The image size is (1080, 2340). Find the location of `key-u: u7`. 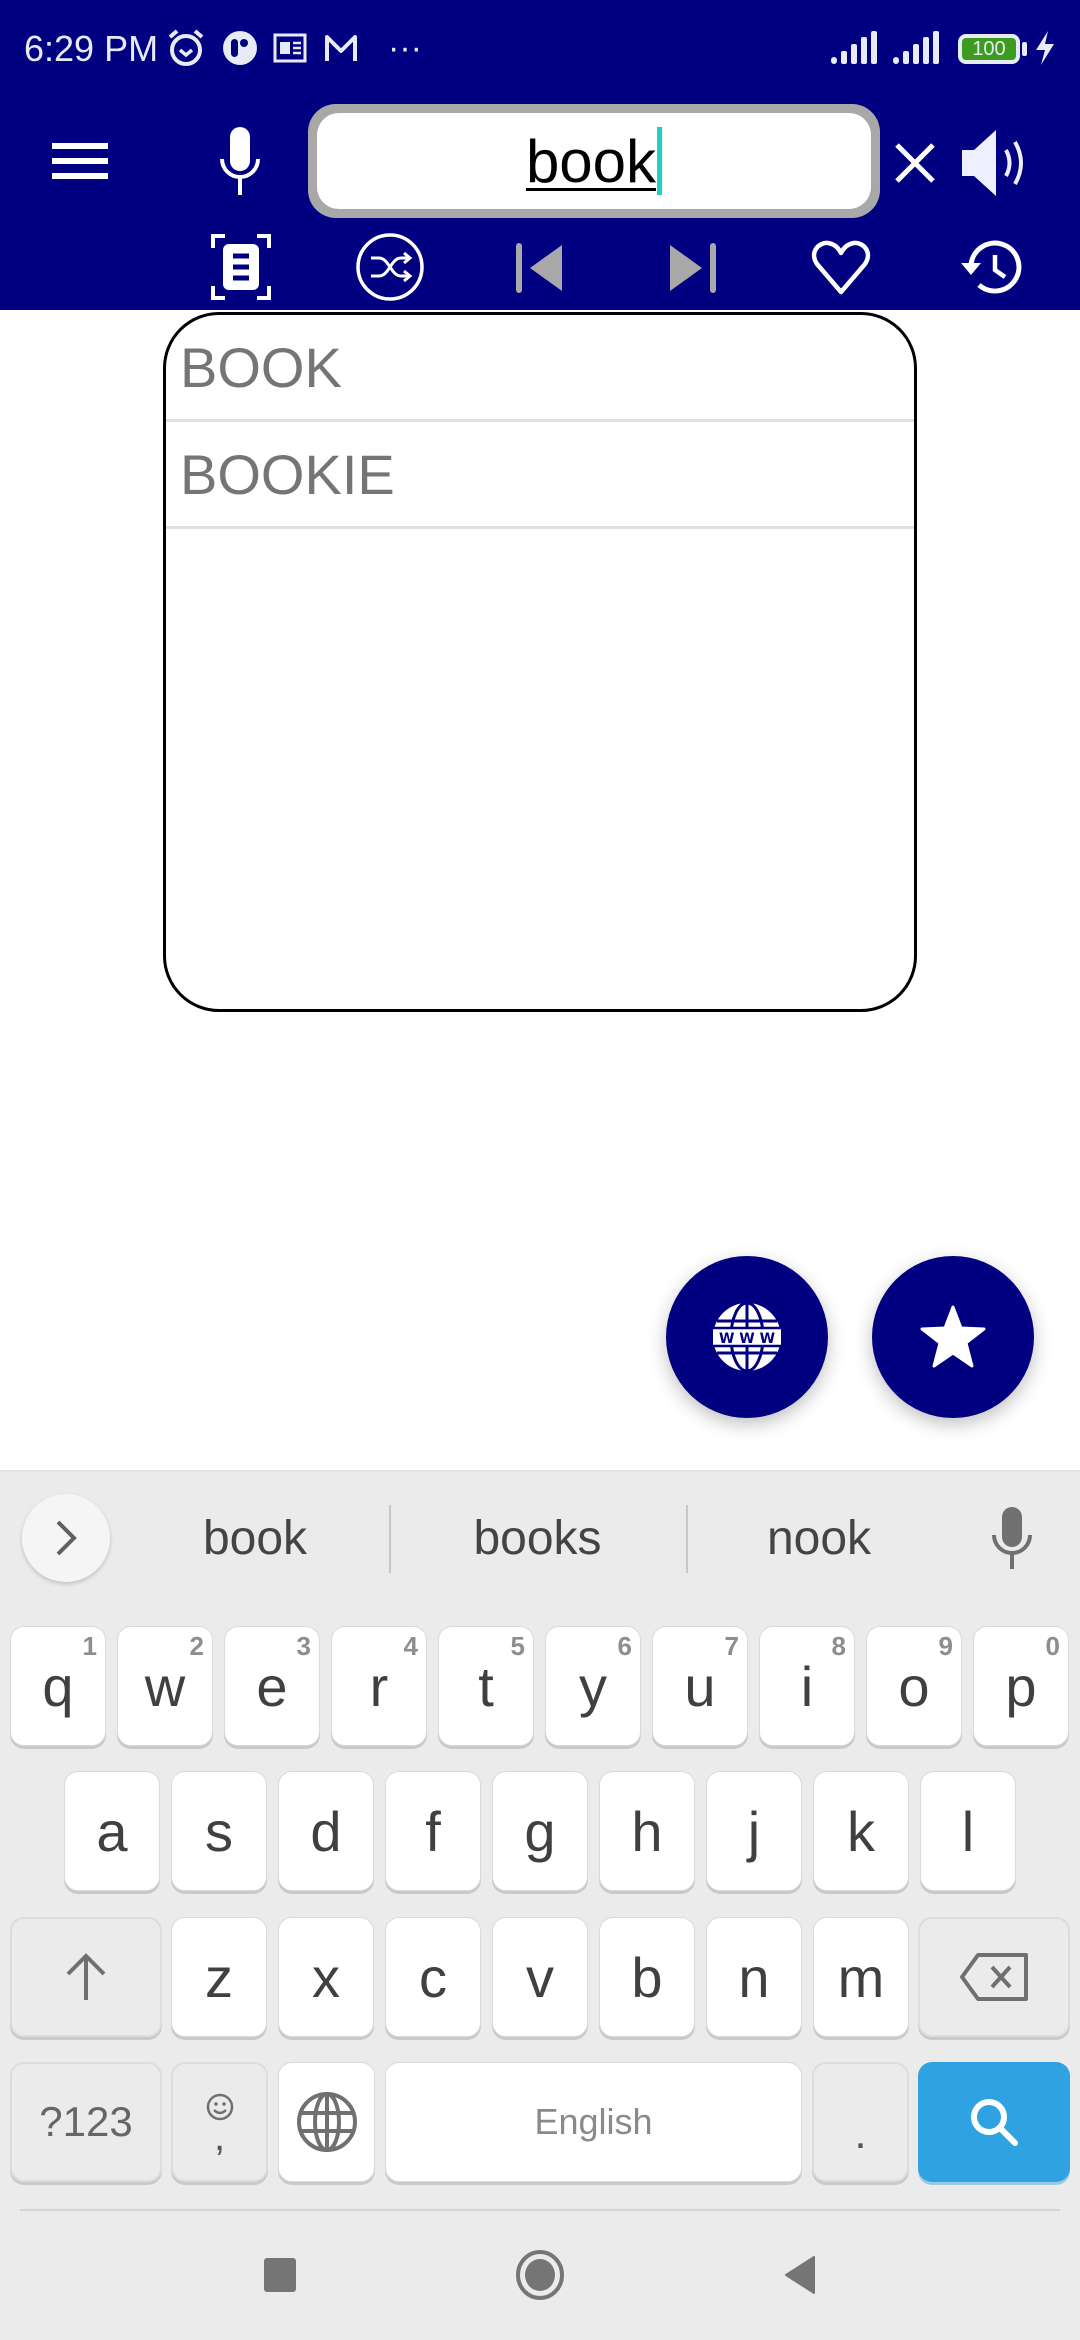

key-u: u7 is located at coordinates (700, 1686).